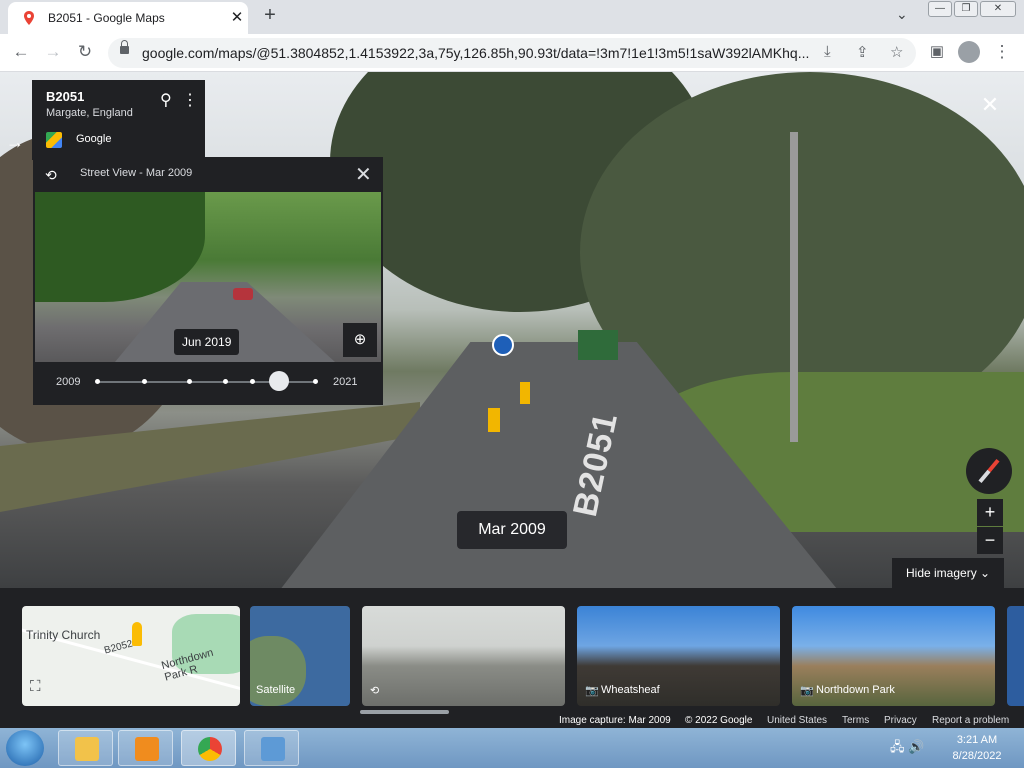 Image resolution: width=1024 pixels, height=768 pixels. Describe the element at coordinates (243, 294) in the screenshot. I see `preview-red-car` at that location.